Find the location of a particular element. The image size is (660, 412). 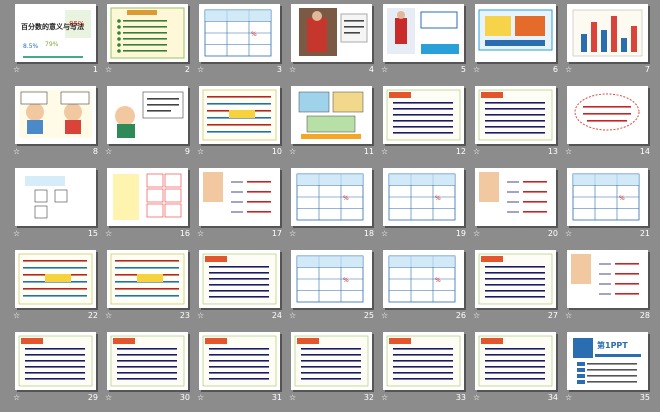

slide-thumbnail-cell: ☆ 22 is located at coordinates (59, 289).